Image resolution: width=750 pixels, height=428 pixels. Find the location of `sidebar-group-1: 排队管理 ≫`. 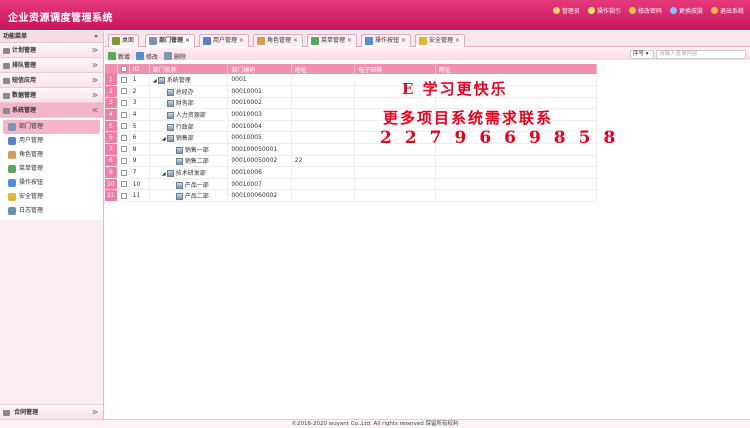

sidebar-group-1: 排队管理 ≫ is located at coordinates (51, 65).